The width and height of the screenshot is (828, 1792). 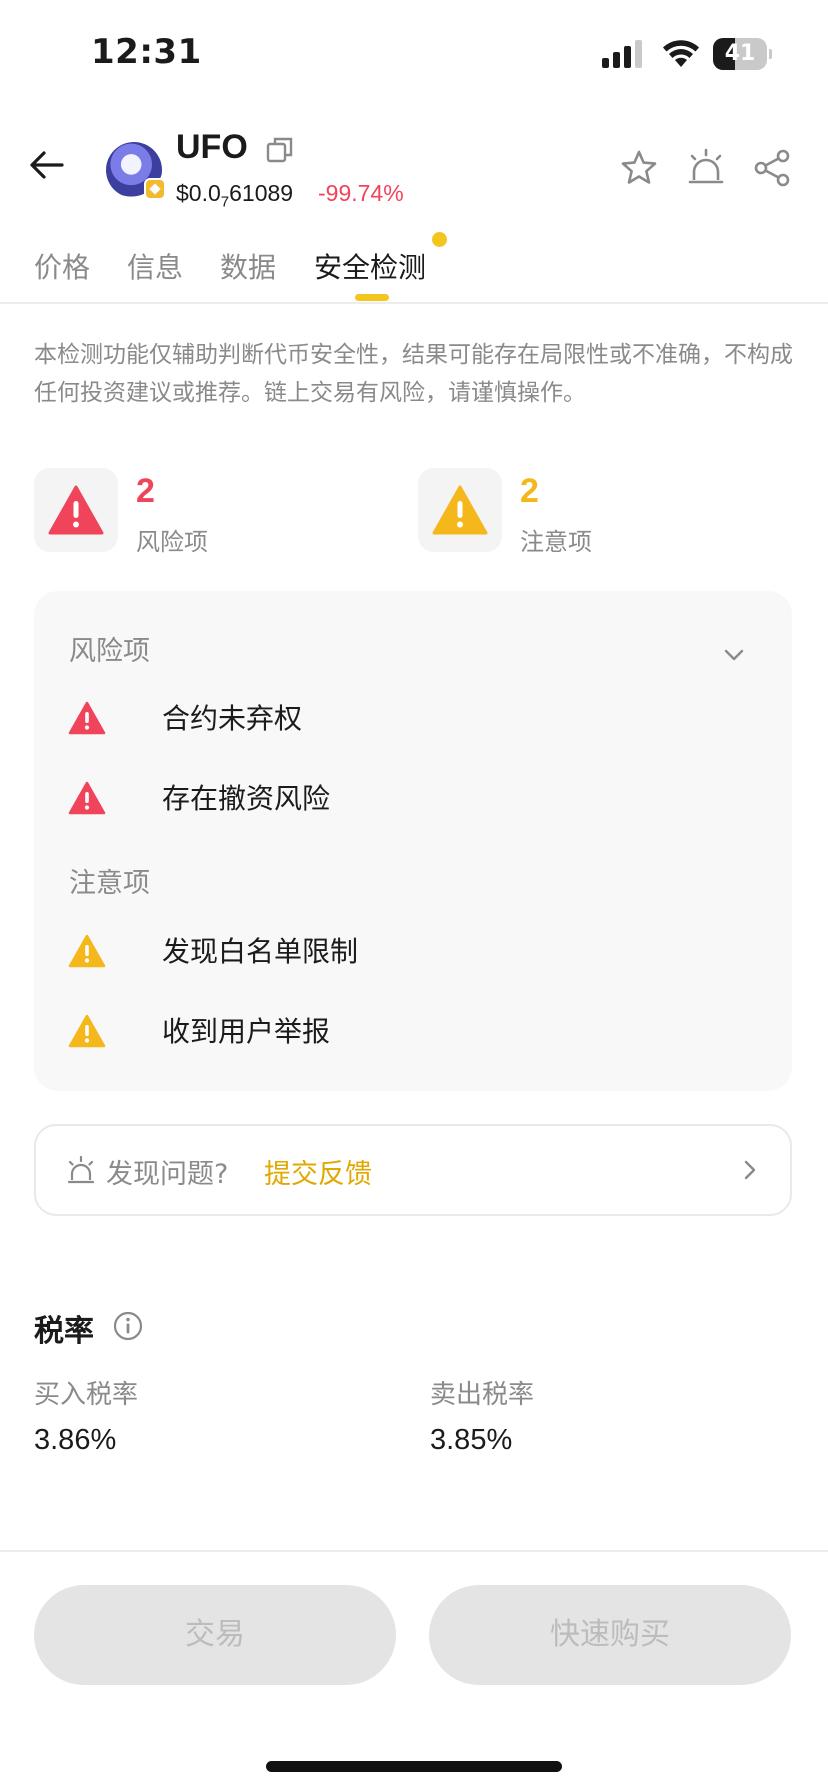 I want to click on trade-button: 交易, so click(x=215, y=1635).